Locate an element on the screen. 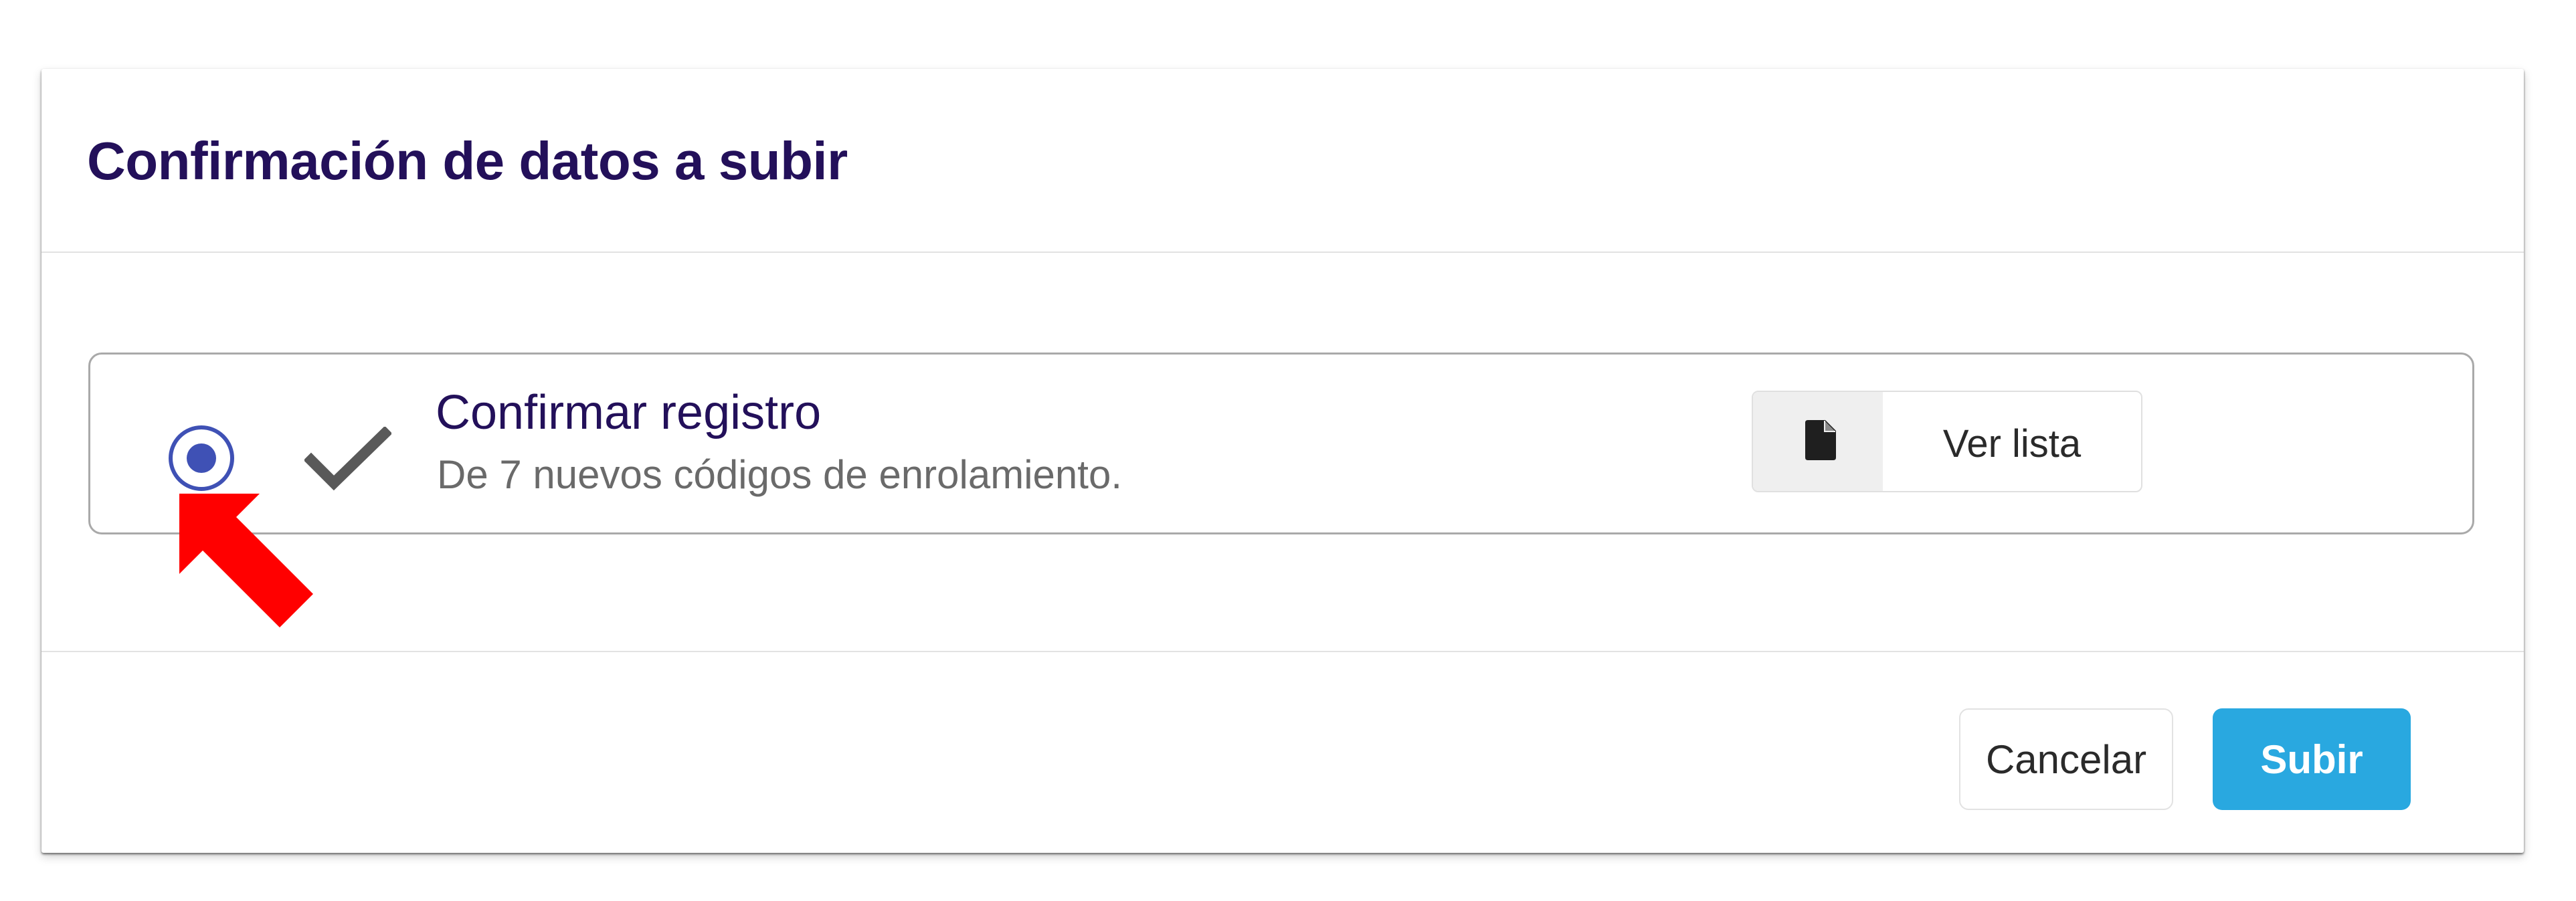  view-list-icon-box is located at coordinates (1818, 441).